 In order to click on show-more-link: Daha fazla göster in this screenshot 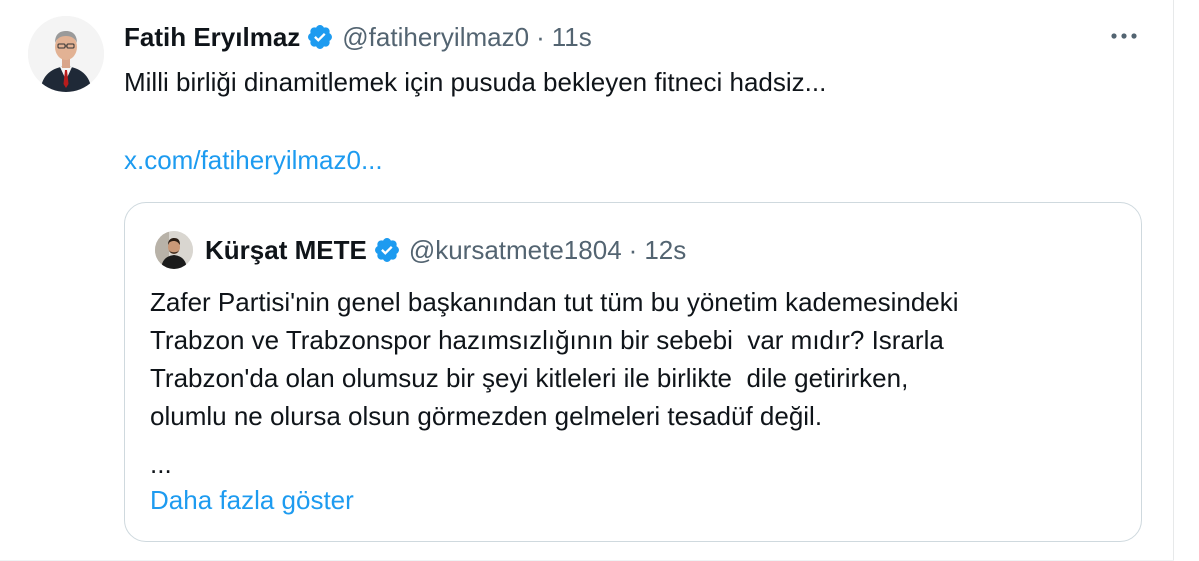, I will do `click(252, 500)`.